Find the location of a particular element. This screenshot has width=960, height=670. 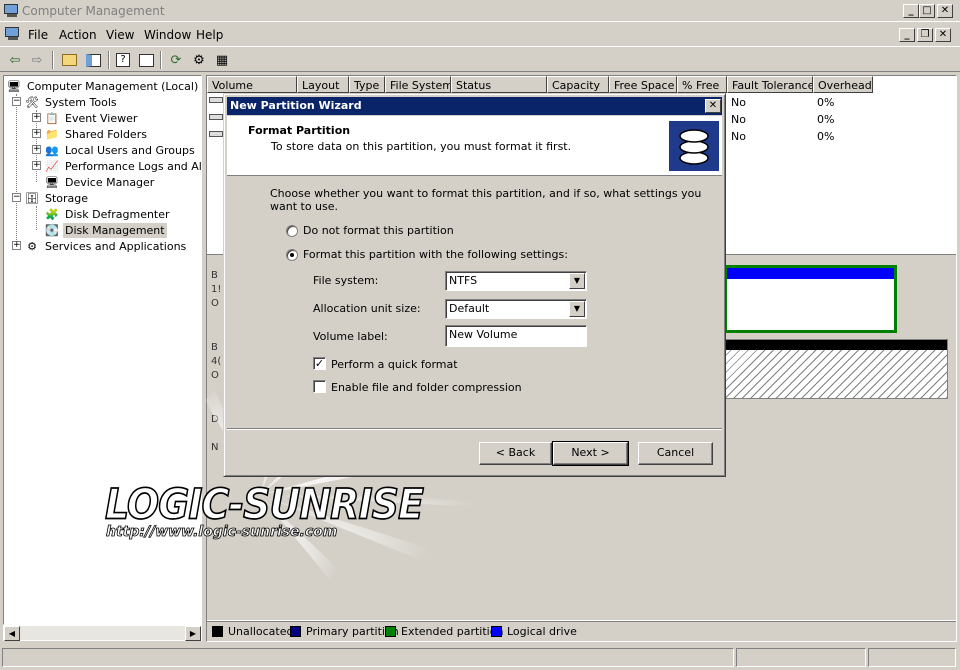

radio-no-format-label: Do not format this partition is located at coordinates (378, 230).